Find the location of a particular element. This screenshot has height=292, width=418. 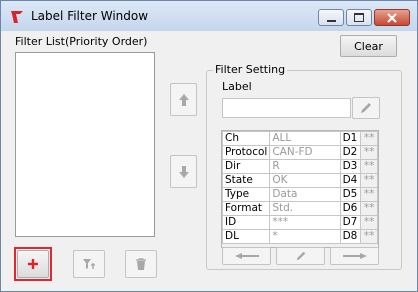

row-code: D7 is located at coordinates (350, 222).